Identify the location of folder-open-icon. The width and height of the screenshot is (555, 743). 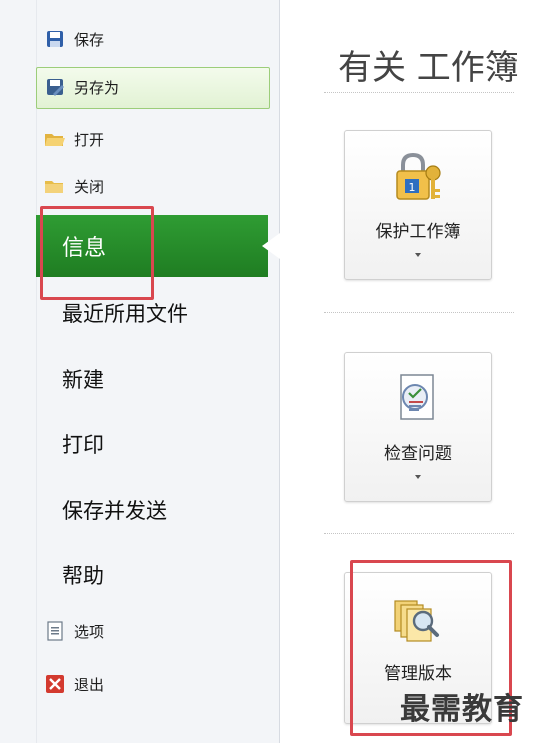
(55, 139).